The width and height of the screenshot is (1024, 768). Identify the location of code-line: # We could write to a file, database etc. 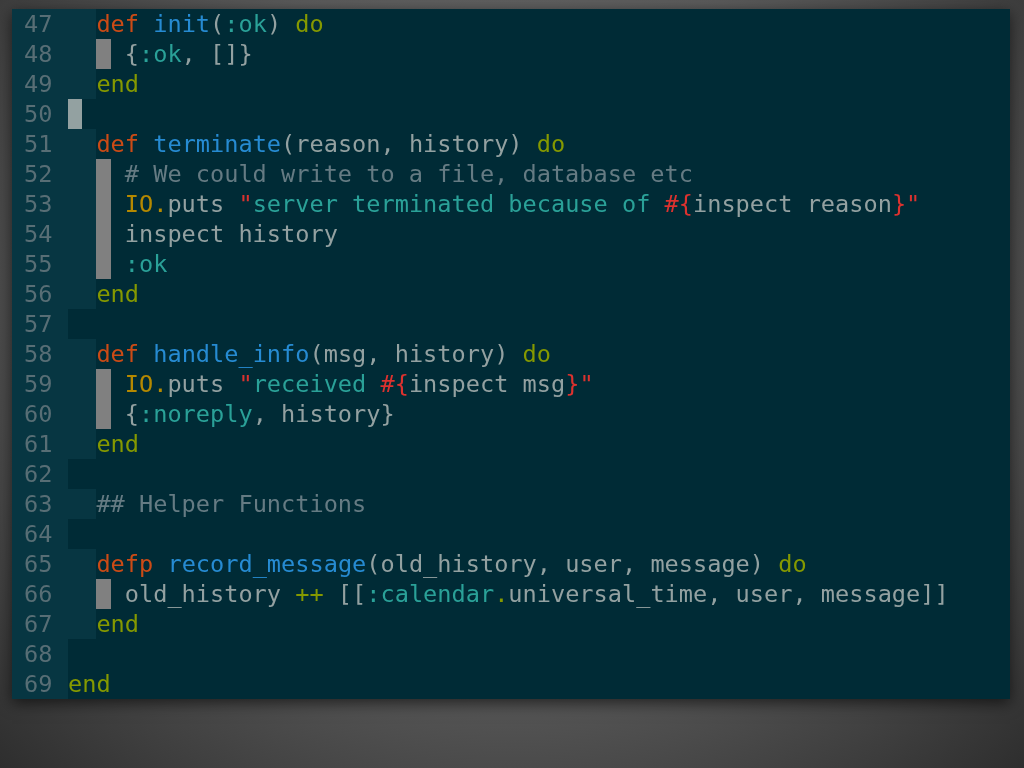
(408, 174).